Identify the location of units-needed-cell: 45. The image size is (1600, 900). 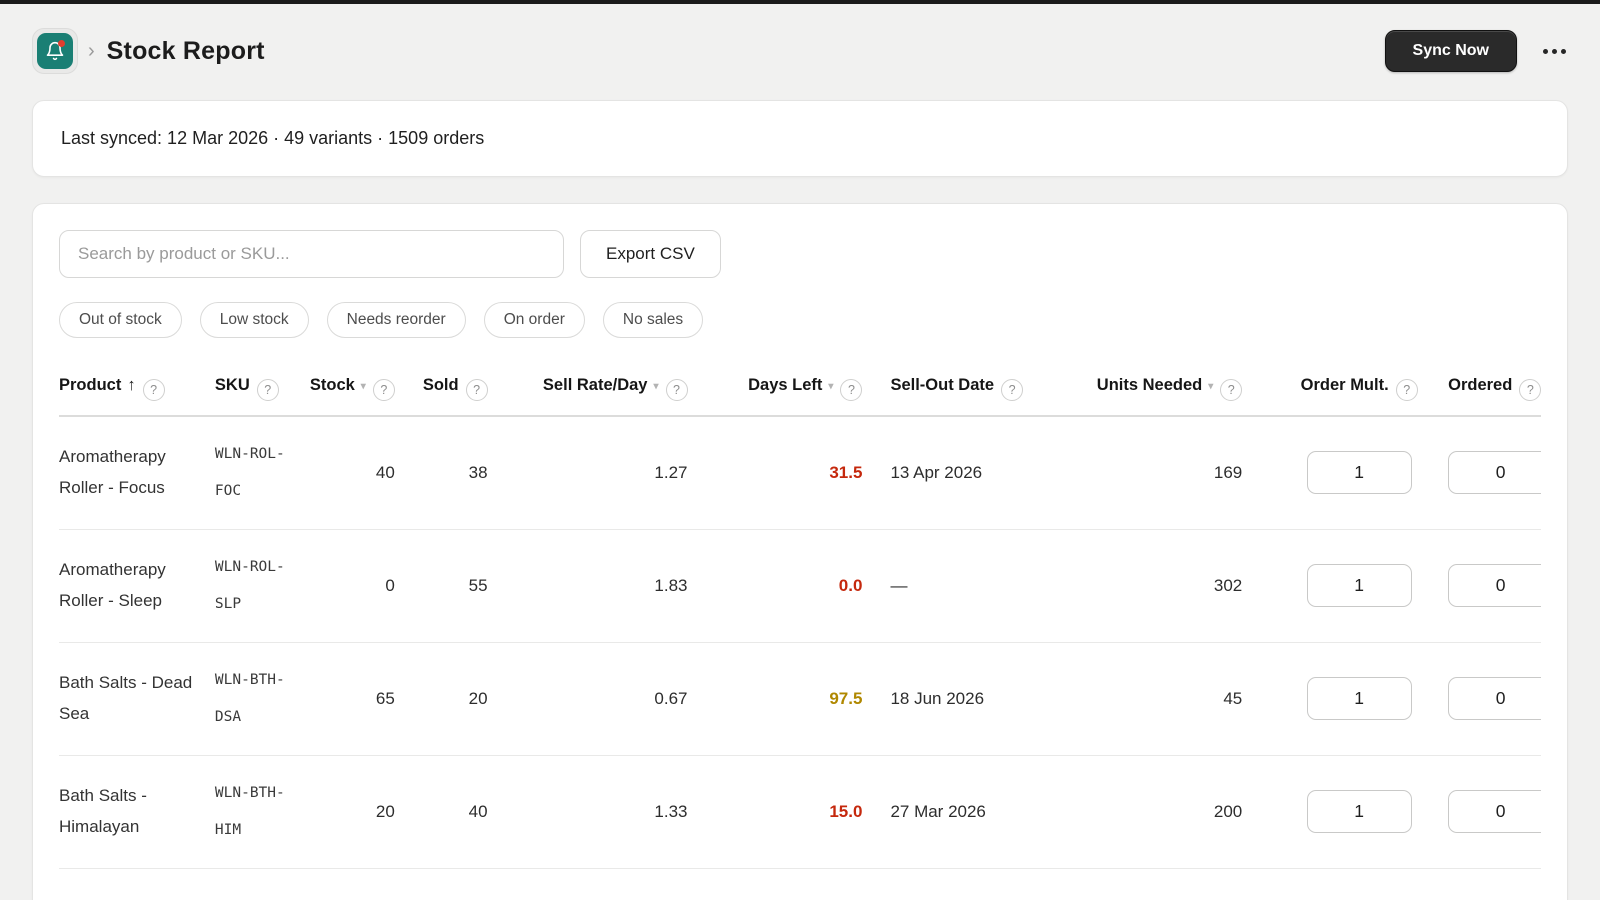
(1175, 699).